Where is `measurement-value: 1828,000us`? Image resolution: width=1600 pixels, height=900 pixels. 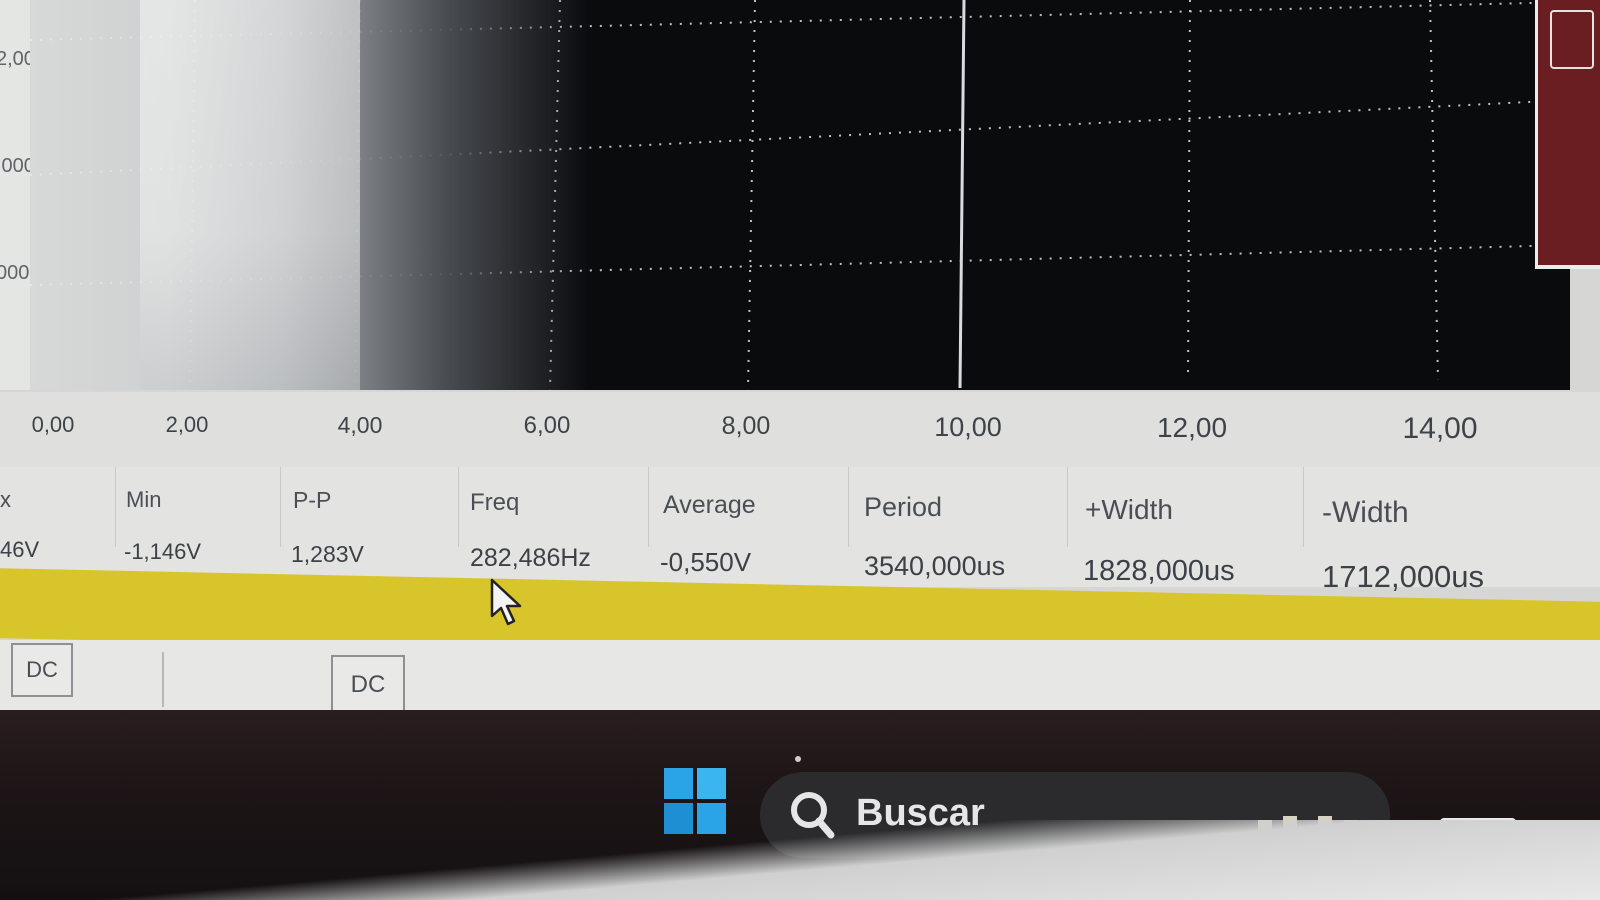
measurement-value: 1828,000us is located at coordinates (1159, 571).